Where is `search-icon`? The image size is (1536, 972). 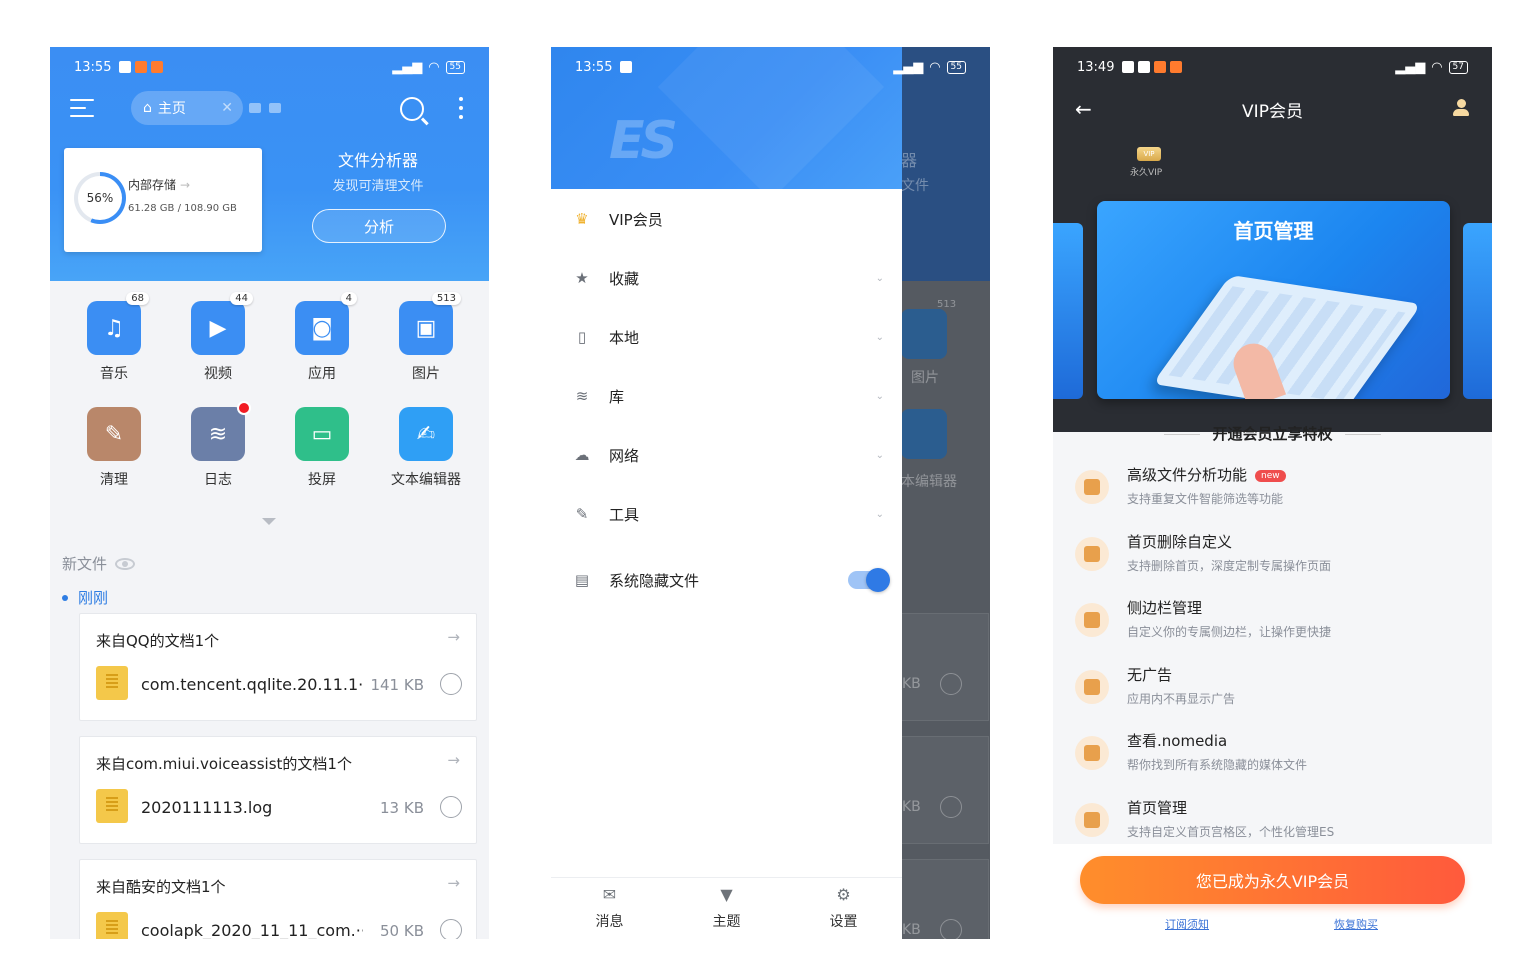 search-icon is located at coordinates (412, 109).